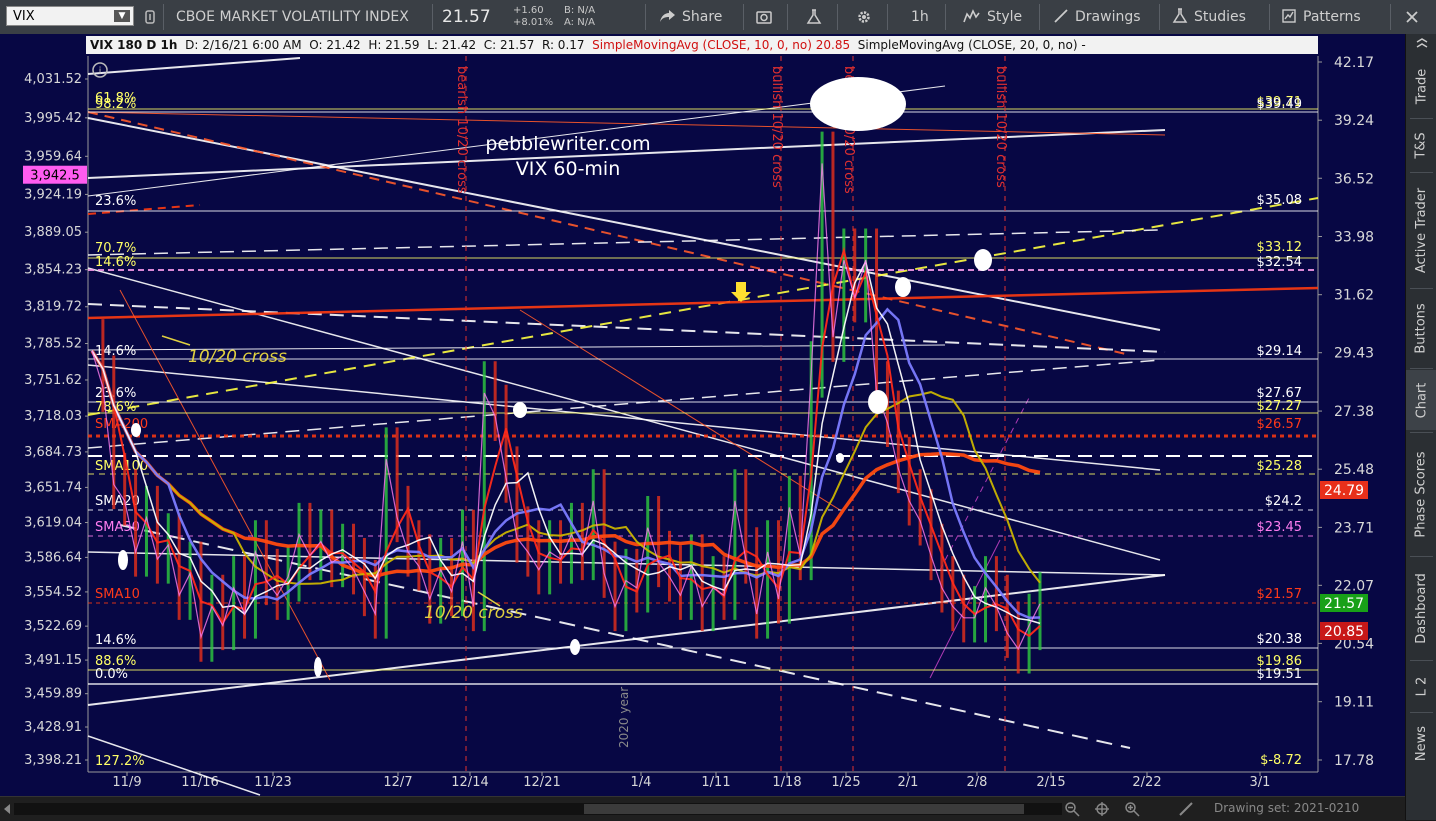 Image resolution: width=1436 pixels, height=821 pixels. Describe the element at coordinates (53, 592) in the screenshot. I see `left-tick-label: 3,554.52` at that location.